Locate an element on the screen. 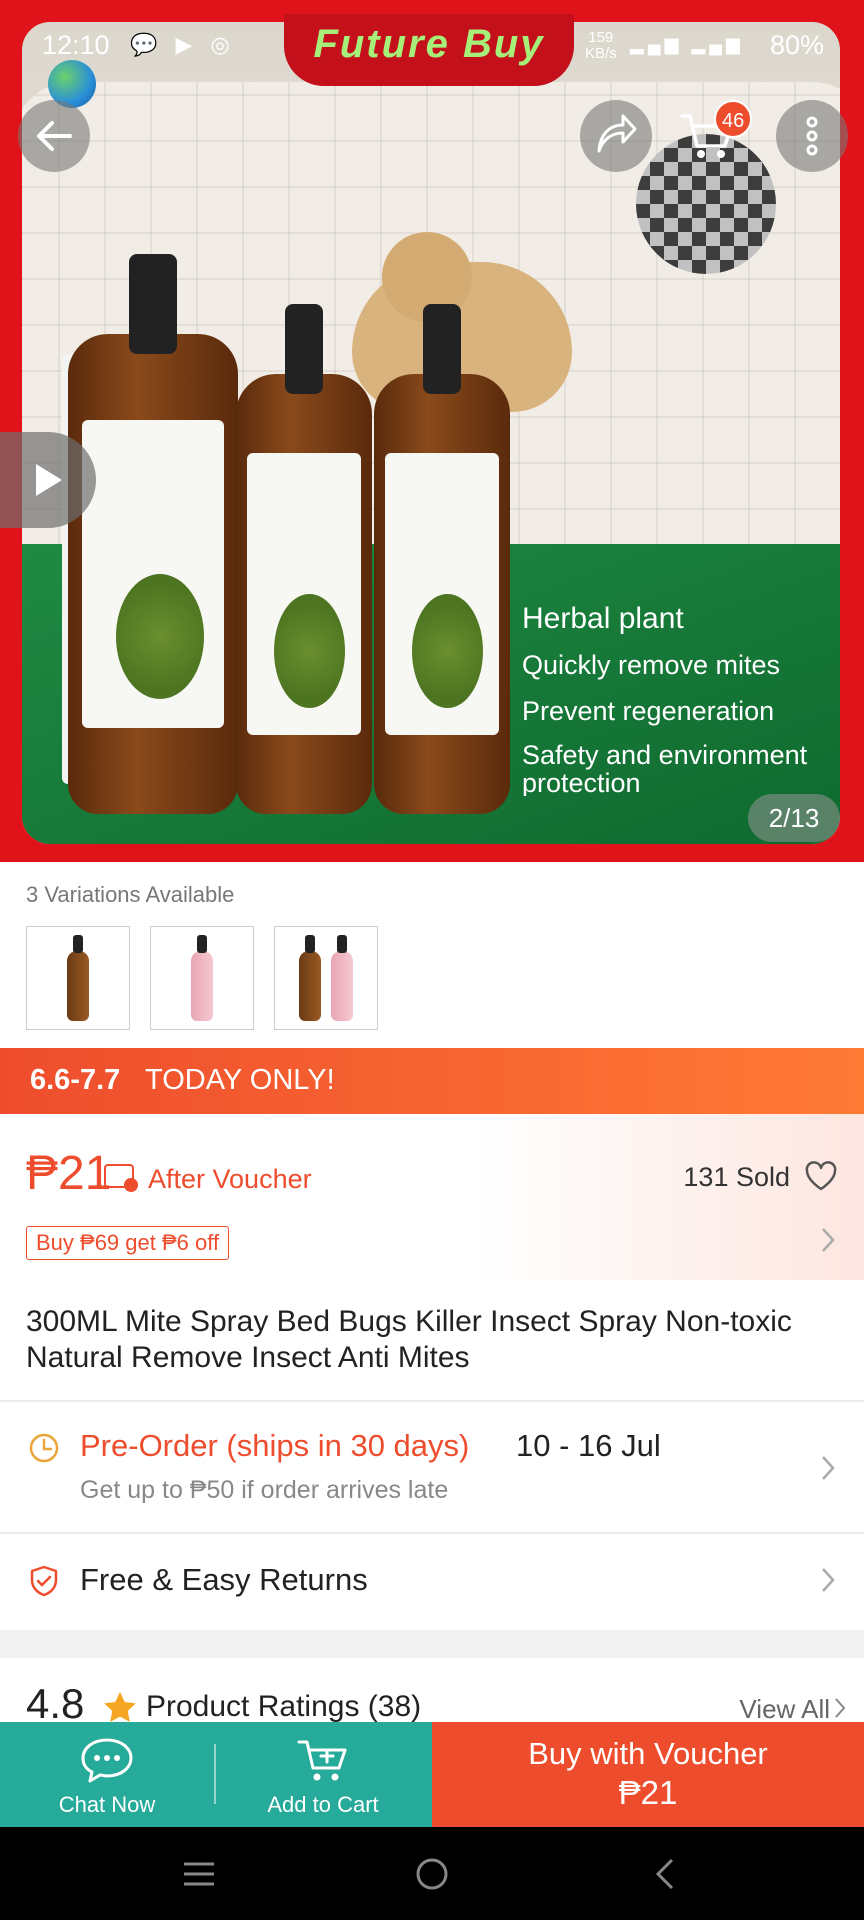 The image size is (864, 1920). buy-price: ₱21 is located at coordinates (648, 1792).